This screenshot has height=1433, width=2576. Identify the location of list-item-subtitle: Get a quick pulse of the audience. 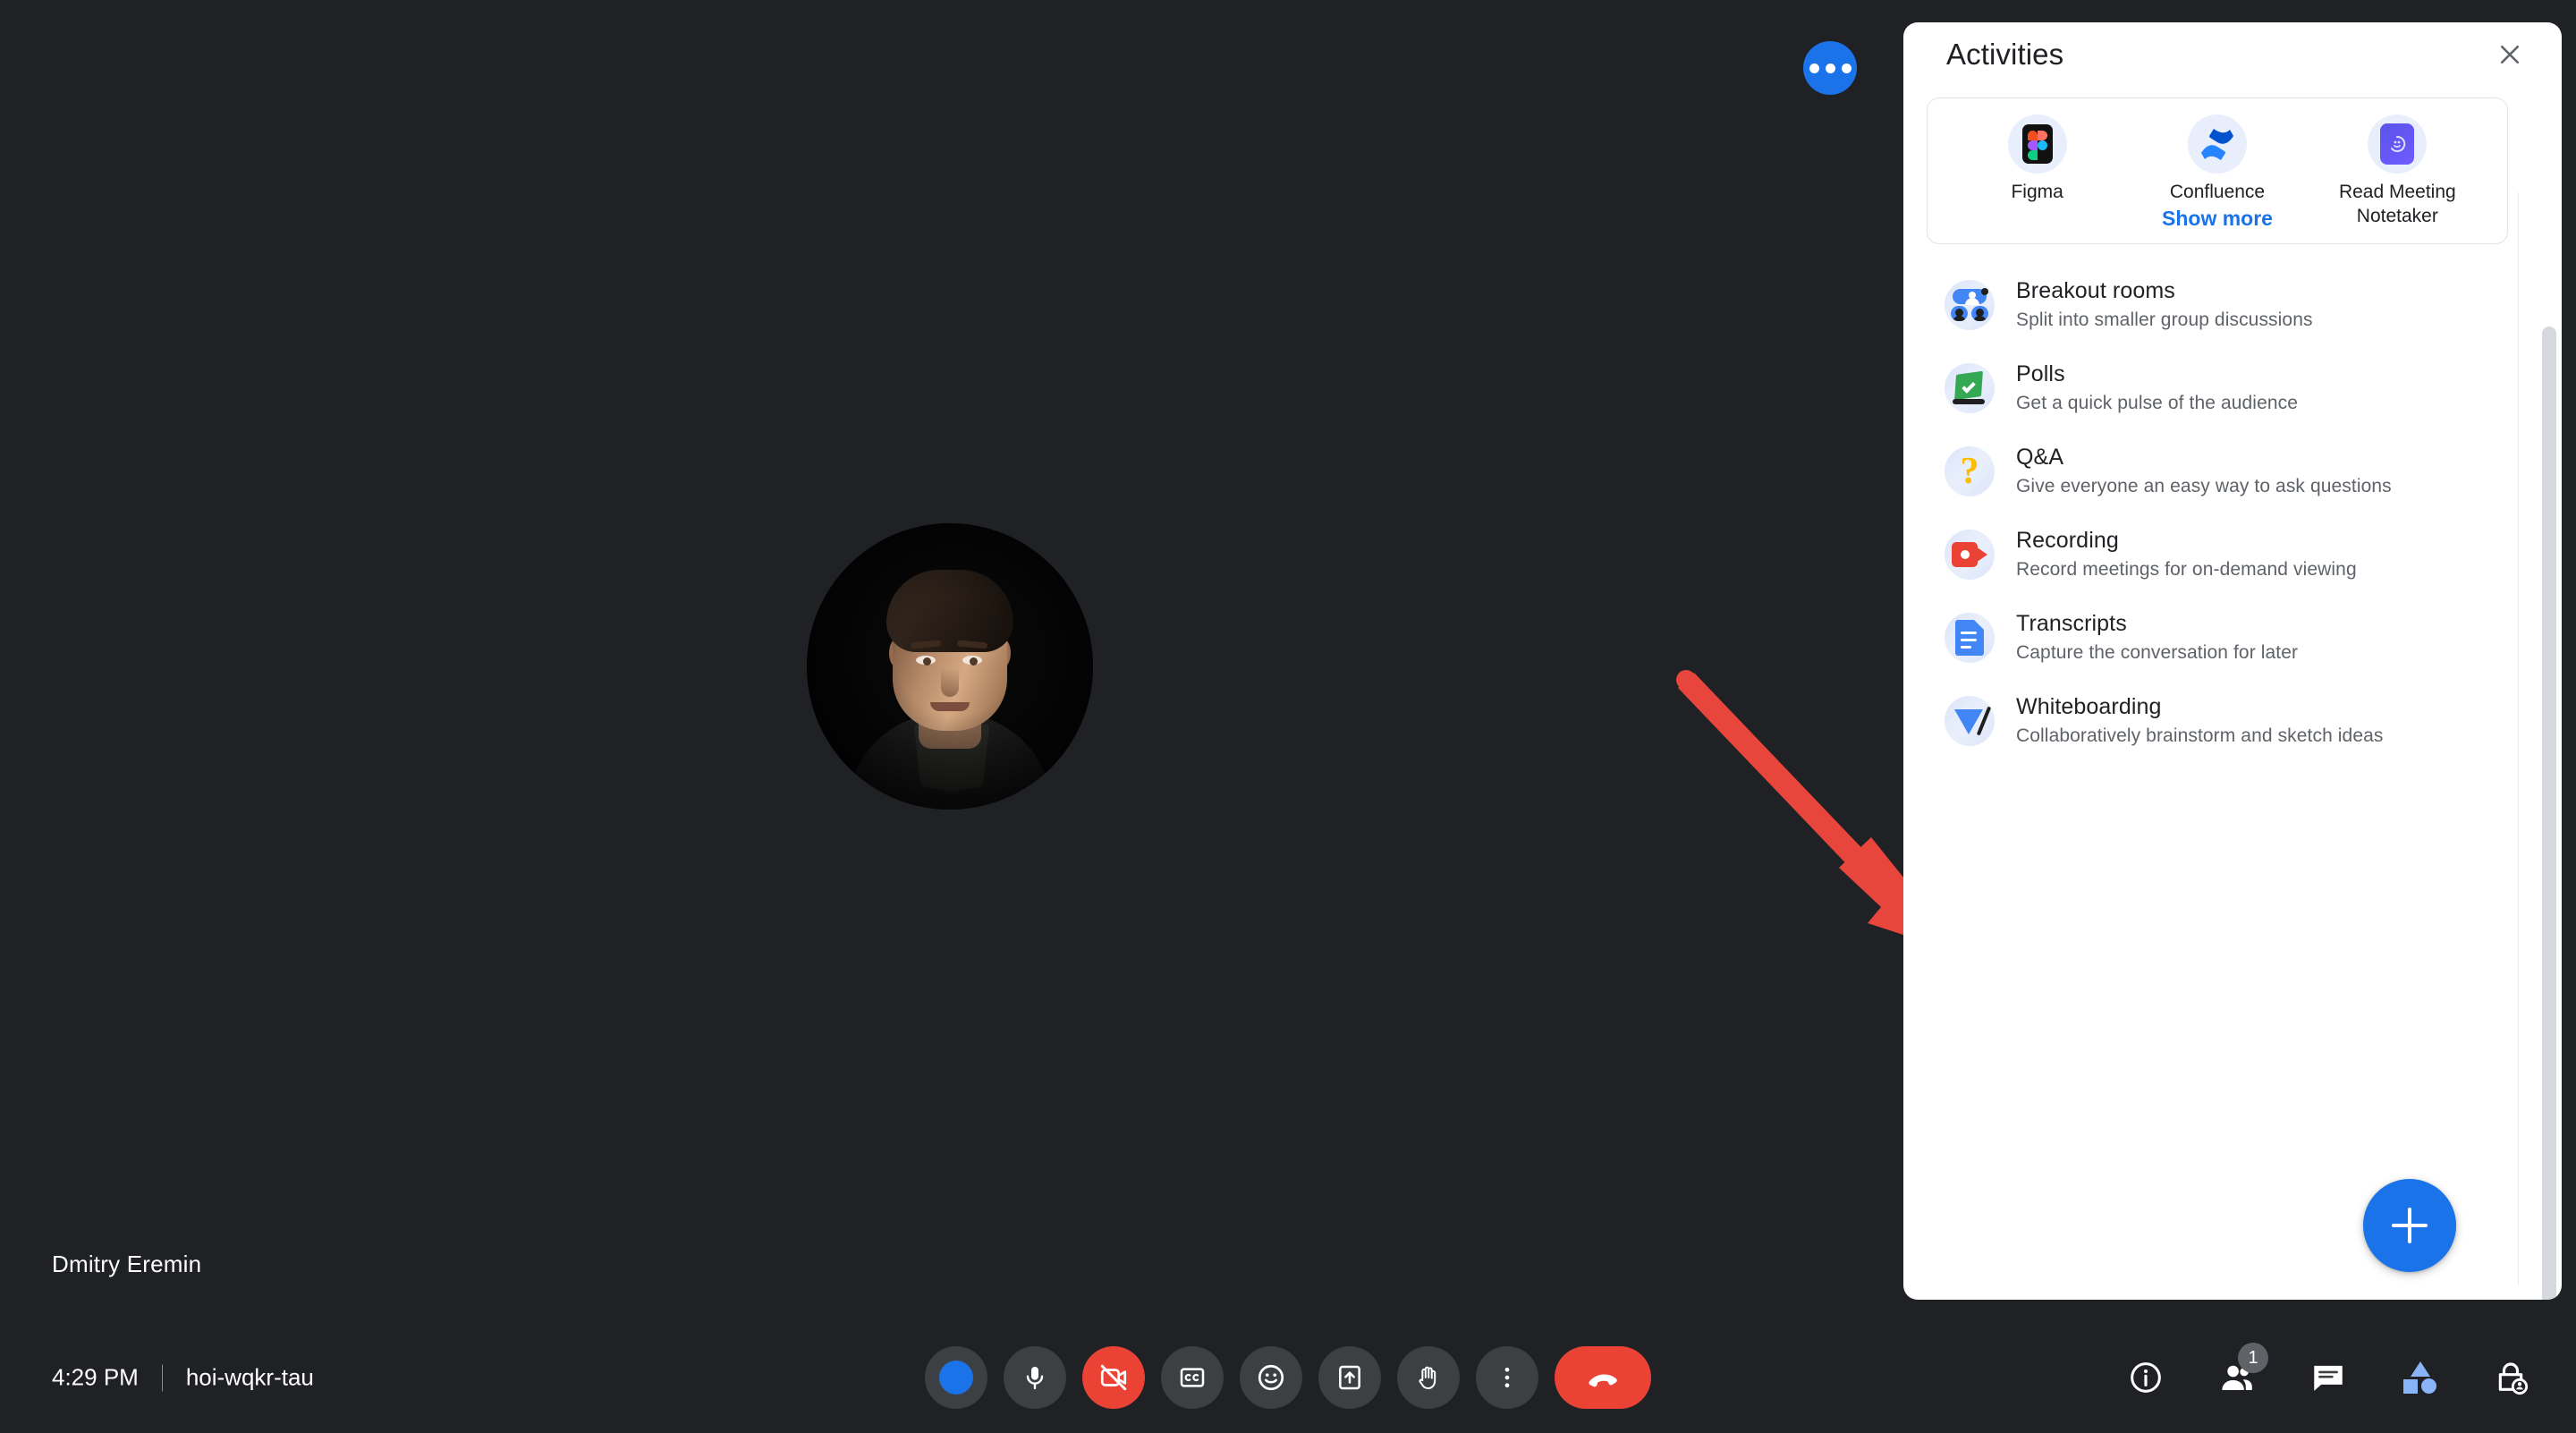
(2157, 403).